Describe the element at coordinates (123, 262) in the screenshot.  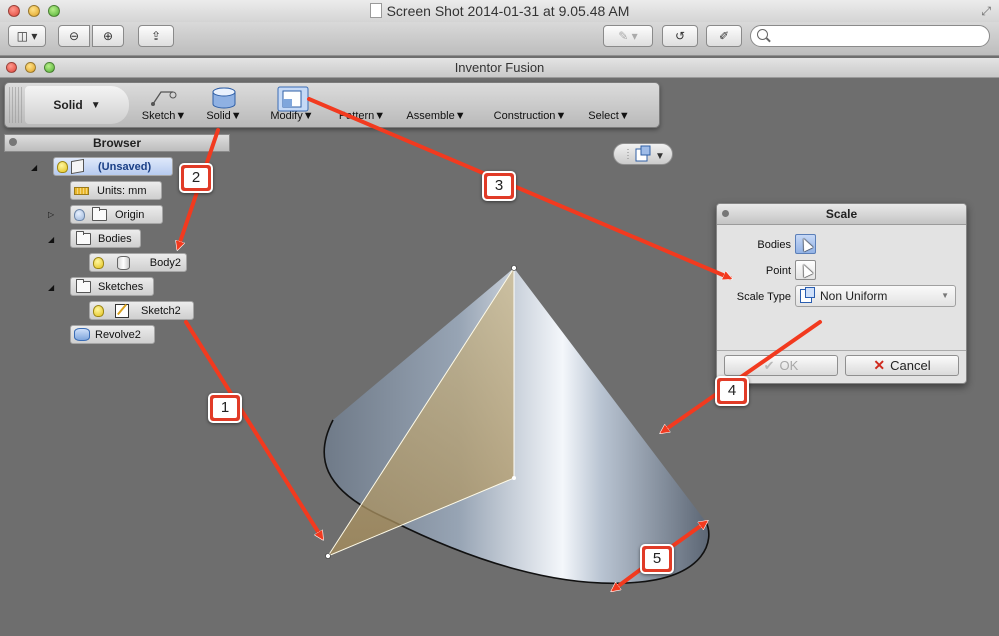
I see `cylinder-icon` at that location.